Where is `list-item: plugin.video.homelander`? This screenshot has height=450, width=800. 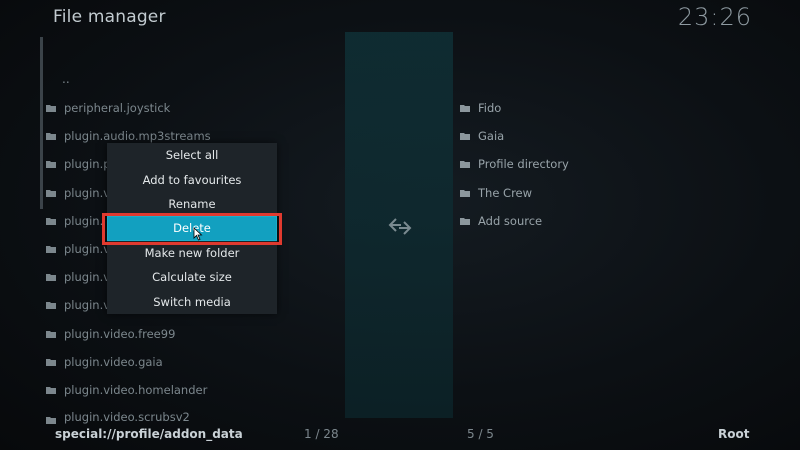 list-item: plugin.video.homelander is located at coordinates (171, 390).